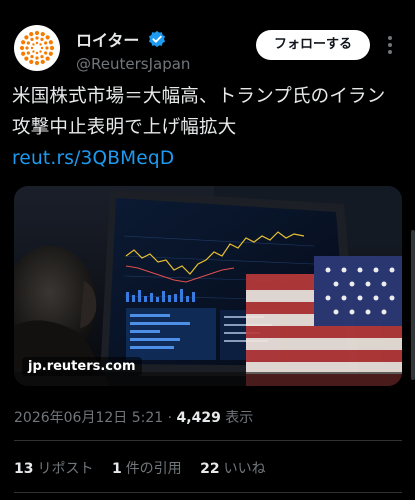 The image size is (415, 500). Describe the element at coordinates (313, 45) in the screenshot. I see `follow-button: フォローする` at that location.